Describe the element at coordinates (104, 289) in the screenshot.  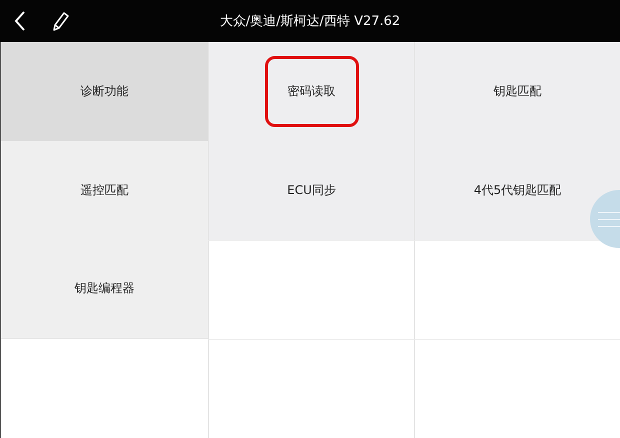
I see `sidebar-item: 钥匙编程器` at that location.